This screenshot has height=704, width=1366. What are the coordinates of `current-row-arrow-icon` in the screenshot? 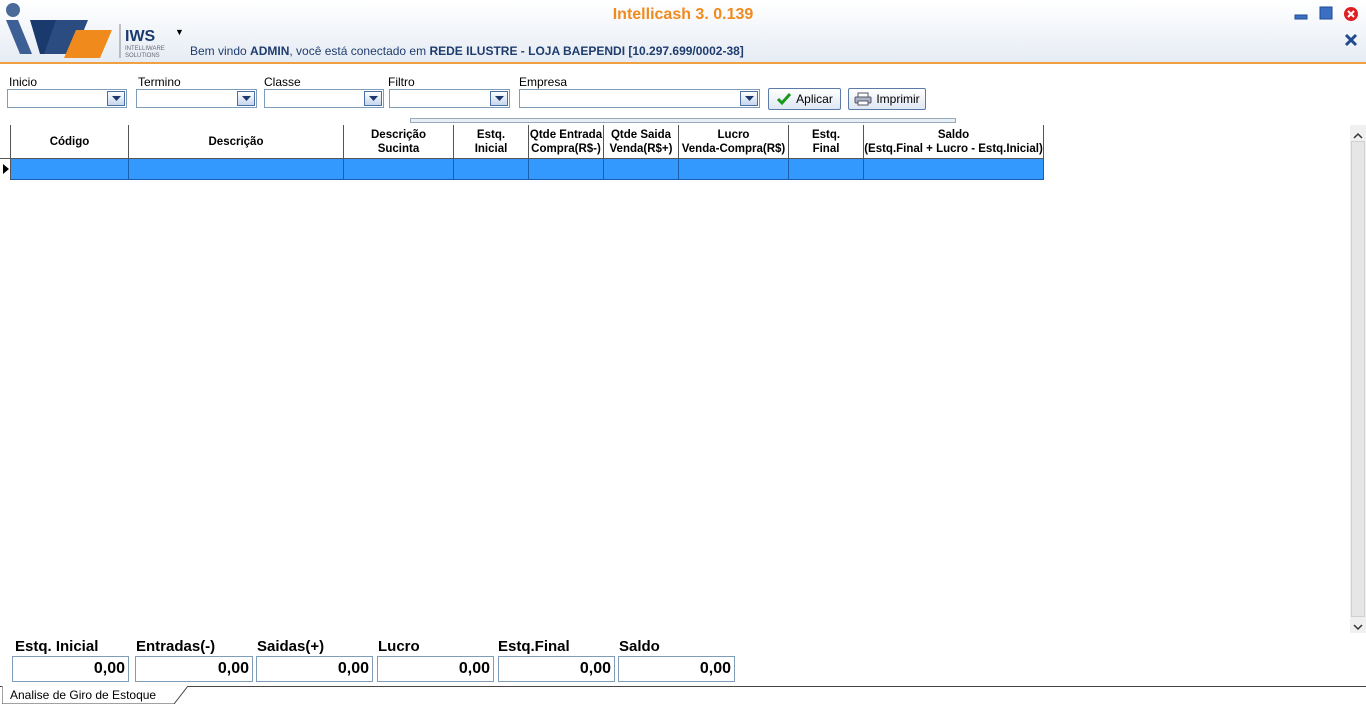 It's located at (6, 169).